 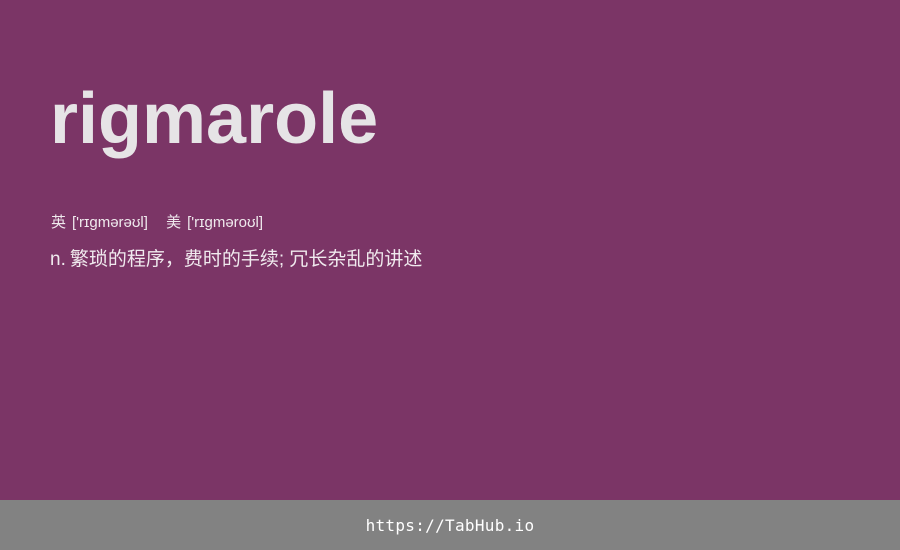 I want to click on phonetic-ipa-us: ['rɪɡməroʊl], so click(x=225, y=222).